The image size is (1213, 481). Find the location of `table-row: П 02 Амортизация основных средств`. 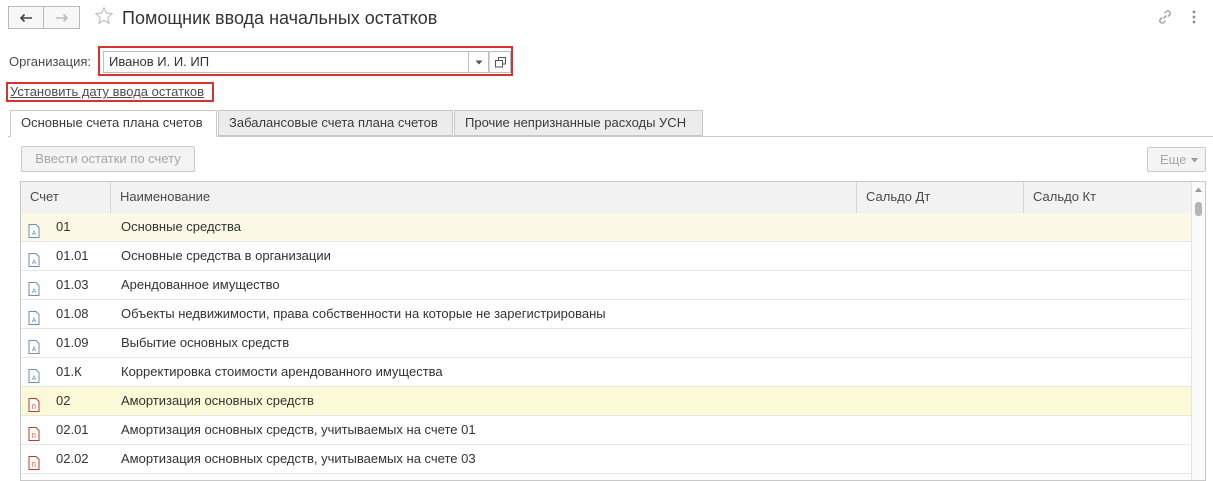

table-row: П 02 Амортизация основных средств is located at coordinates (606, 401).